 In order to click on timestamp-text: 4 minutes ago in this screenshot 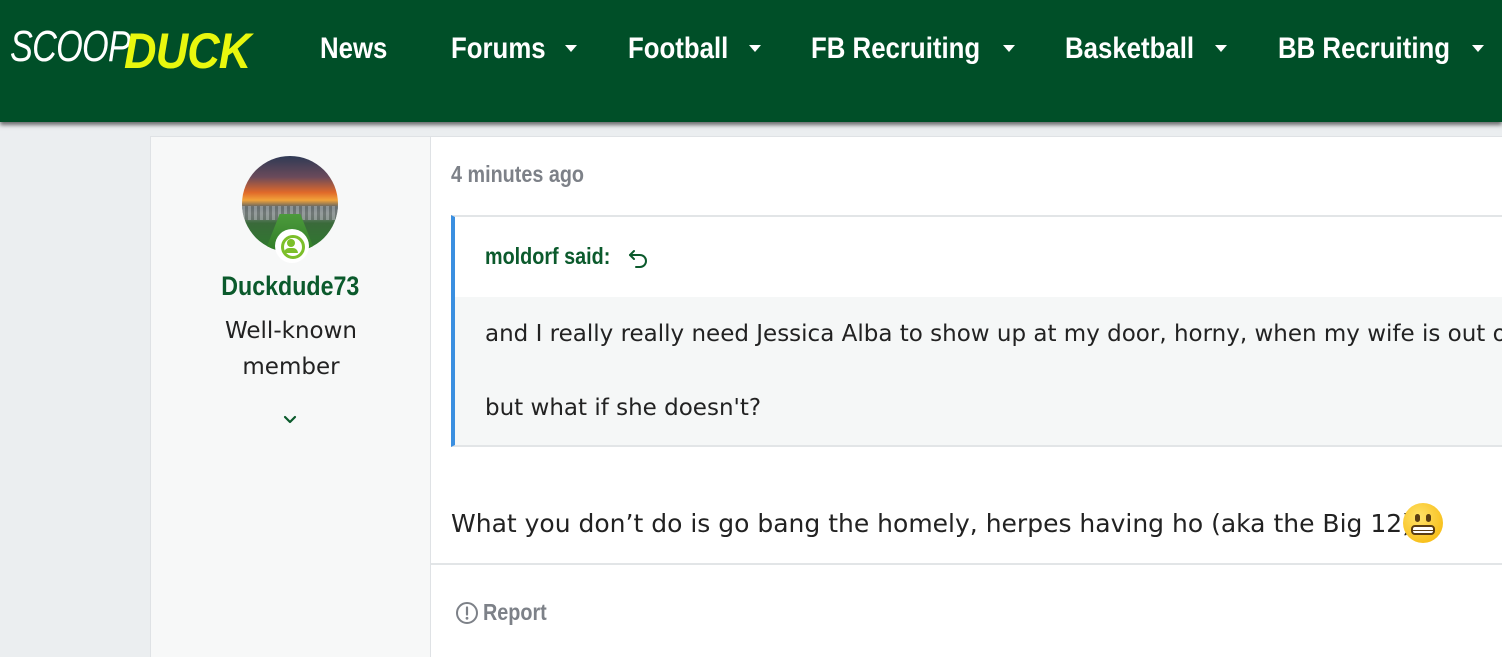, I will do `click(518, 174)`.